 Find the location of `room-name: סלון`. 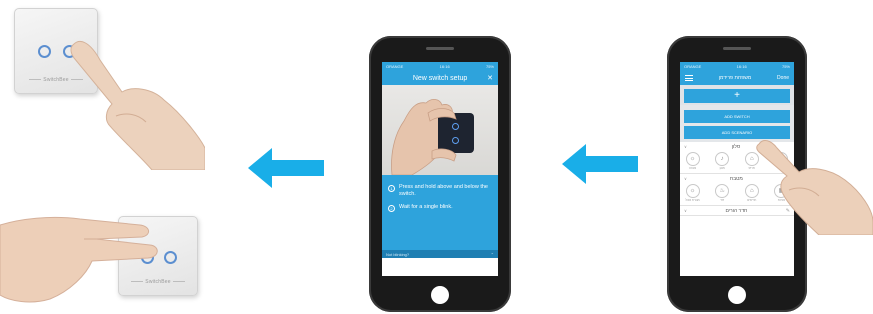

room-name: סלון is located at coordinates (736, 146).